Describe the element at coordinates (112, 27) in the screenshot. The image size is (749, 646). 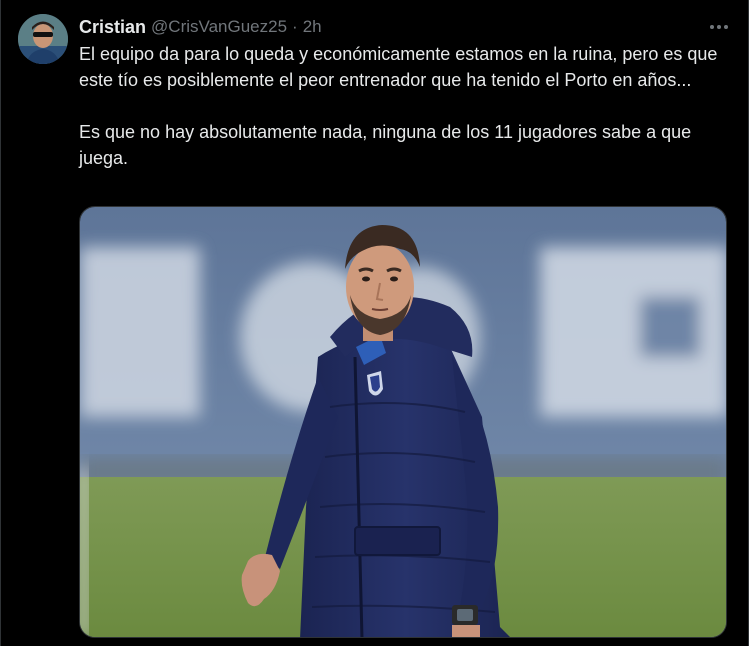
I see `author-display-name: Cristian` at that location.